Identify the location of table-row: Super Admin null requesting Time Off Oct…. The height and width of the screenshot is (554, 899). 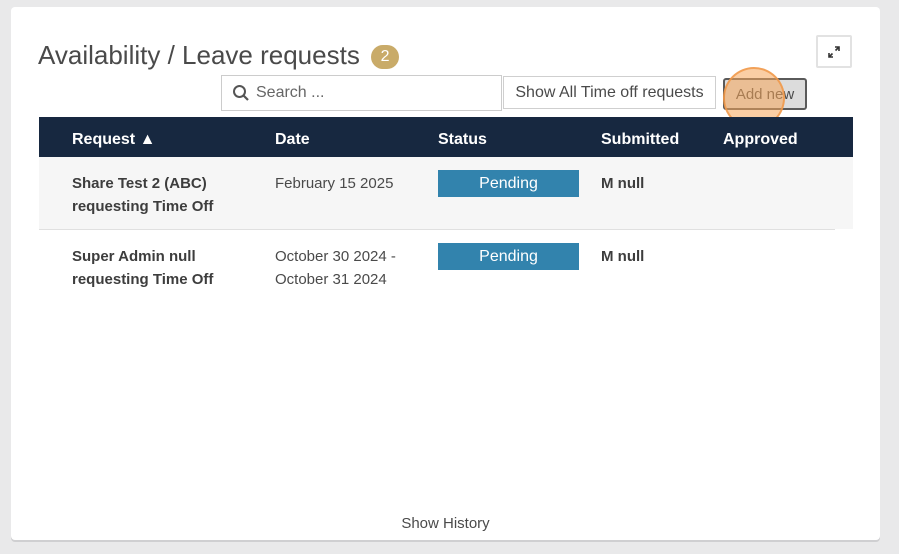
(437, 265).